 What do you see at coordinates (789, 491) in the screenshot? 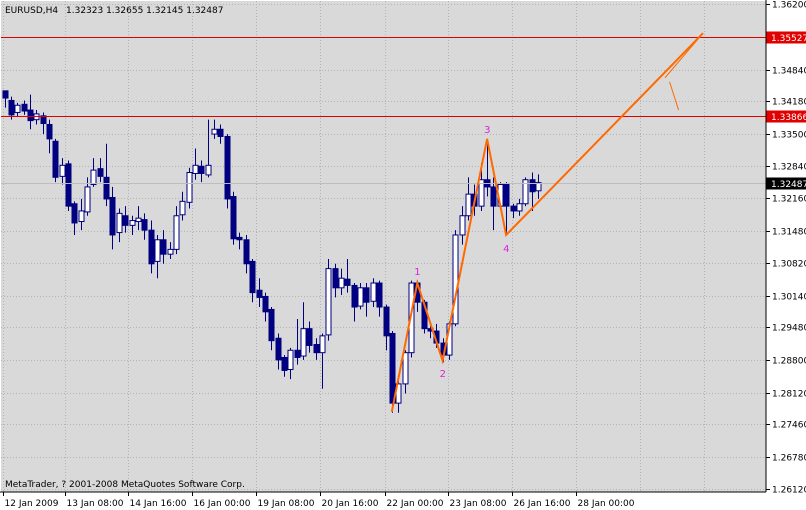
I see `price-tick-label: 1.26120` at bounding box center [789, 491].